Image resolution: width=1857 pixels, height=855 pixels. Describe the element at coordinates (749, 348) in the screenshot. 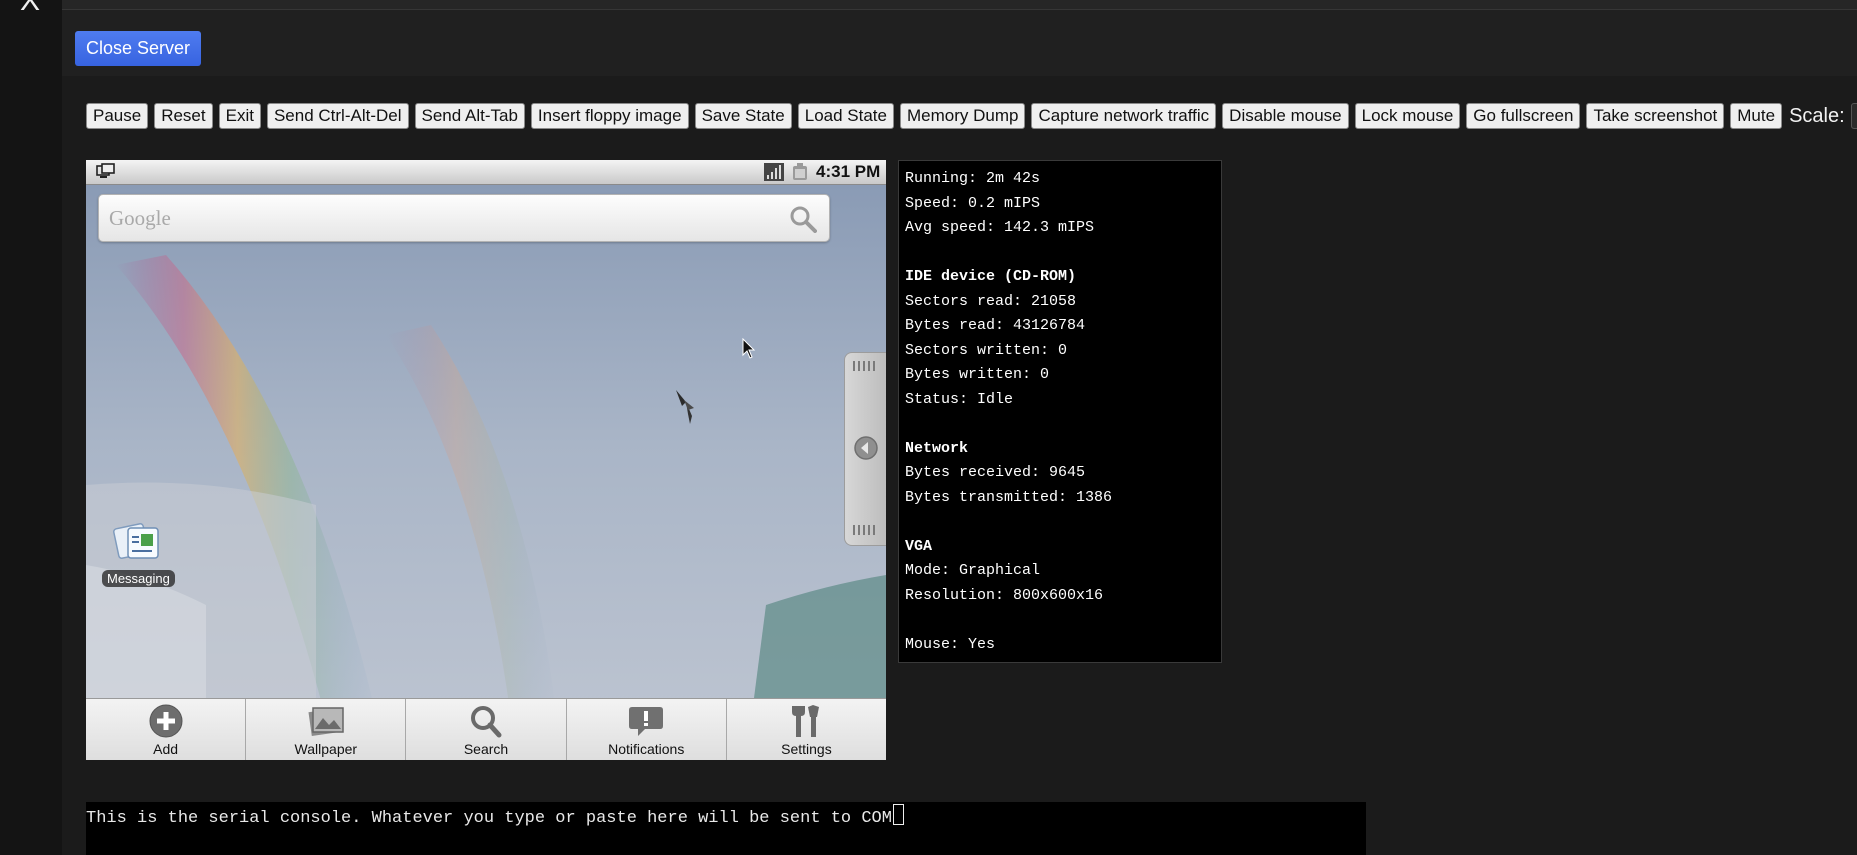

I see `mouse-cursor-icon` at that location.